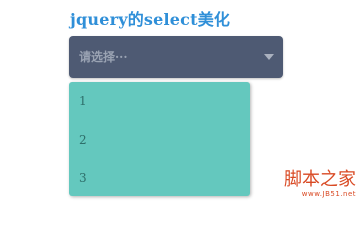 The width and height of the screenshot is (361, 240). I want to click on caret-down-icon, so click(269, 57).